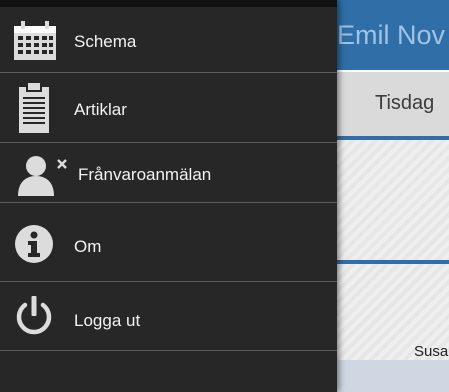 This screenshot has width=449, height=392. I want to click on status-bar, so click(168, 3).